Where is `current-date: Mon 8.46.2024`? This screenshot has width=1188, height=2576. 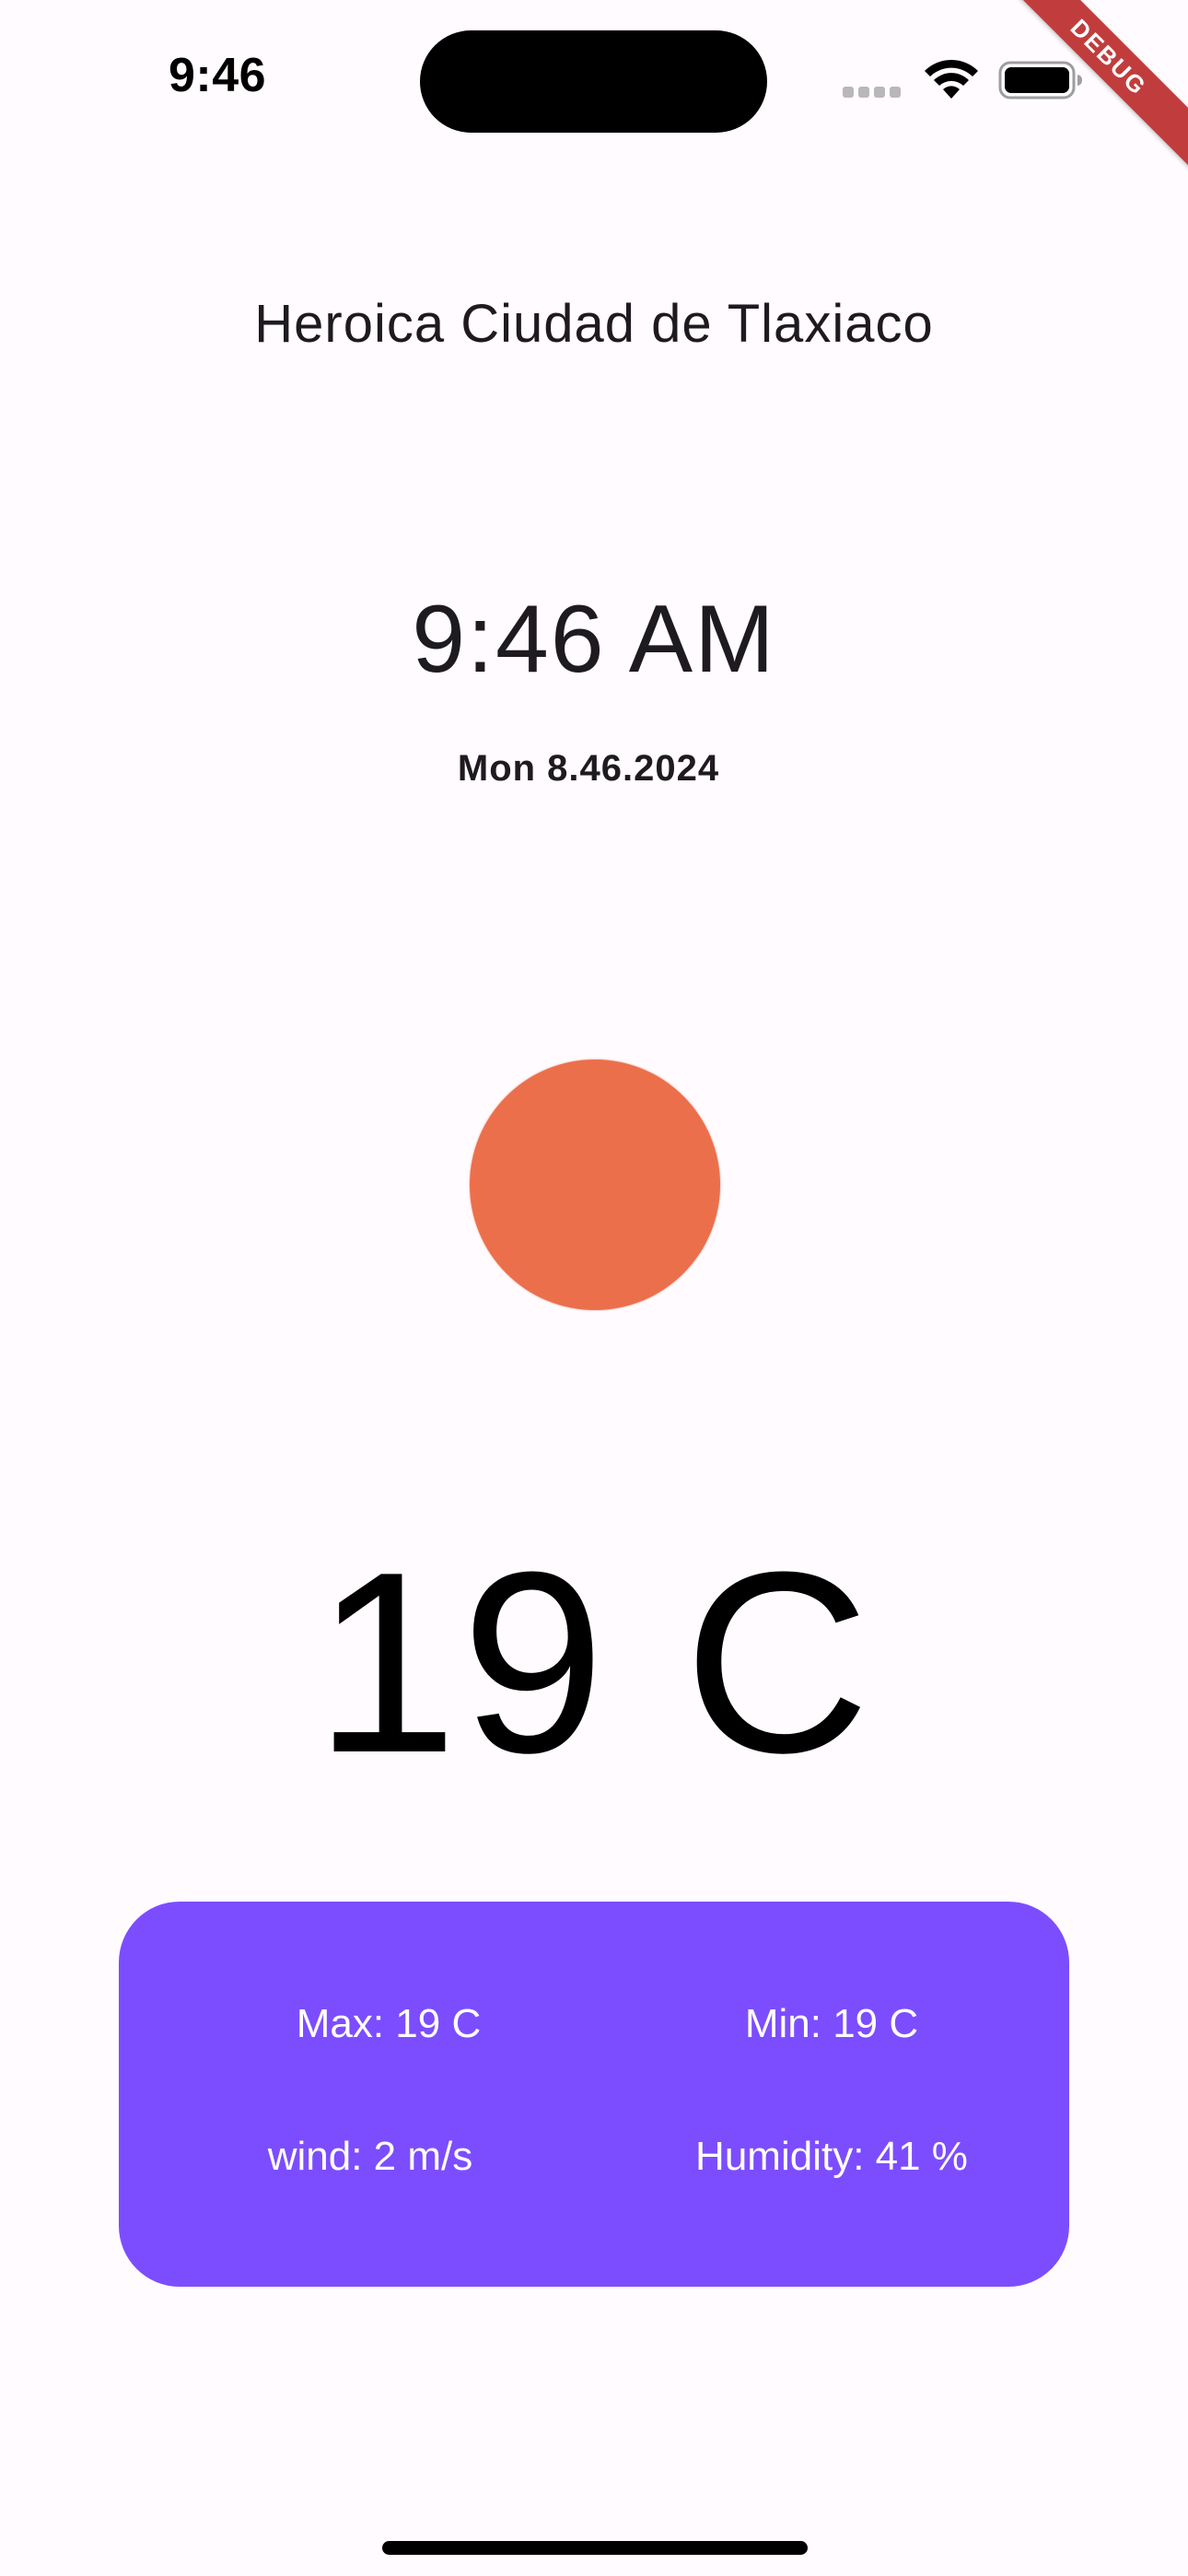
current-date: Mon 8.46.2024 is located at coordinates (588, 768).